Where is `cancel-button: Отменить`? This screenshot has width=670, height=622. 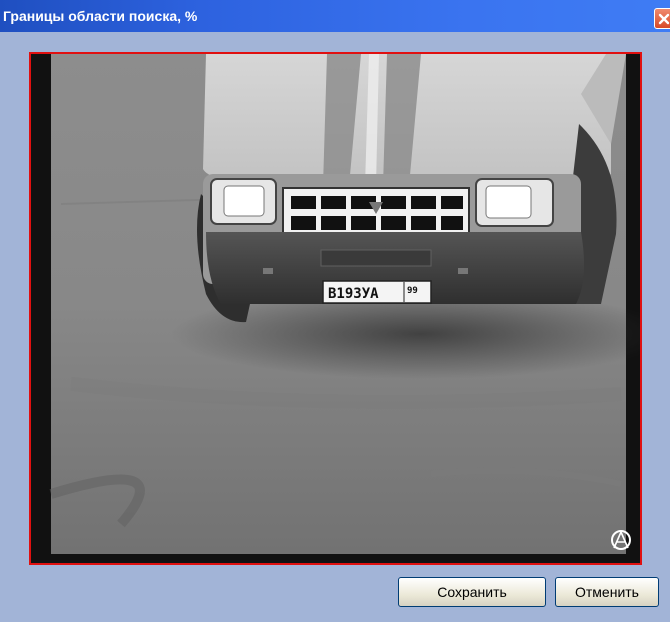
cancel-button: Отменить is located at coordinates (607, 592).